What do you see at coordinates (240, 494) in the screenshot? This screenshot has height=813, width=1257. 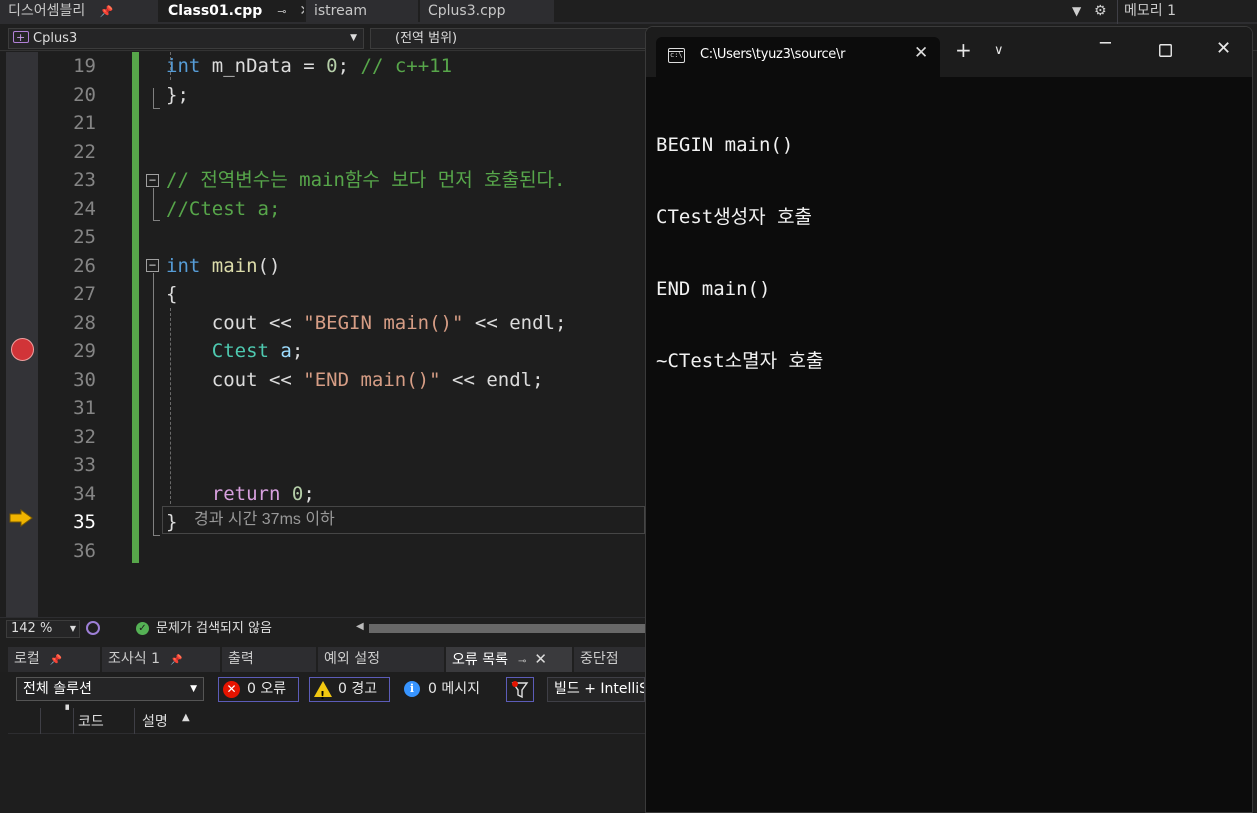 I see `line-source: return 0;` at bounding box center [240, 494].